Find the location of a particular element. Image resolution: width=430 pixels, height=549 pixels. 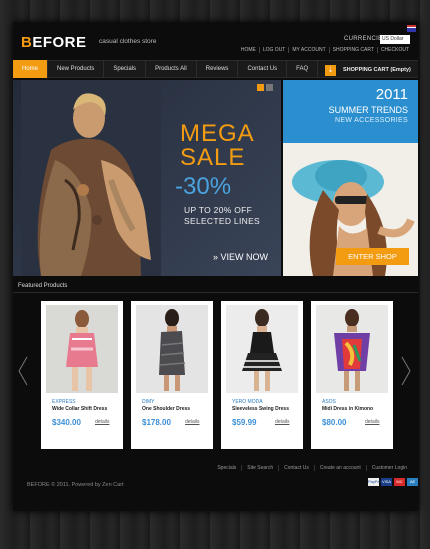

promo-selected: SELECTED LINES is located at coordinates (222, 221).